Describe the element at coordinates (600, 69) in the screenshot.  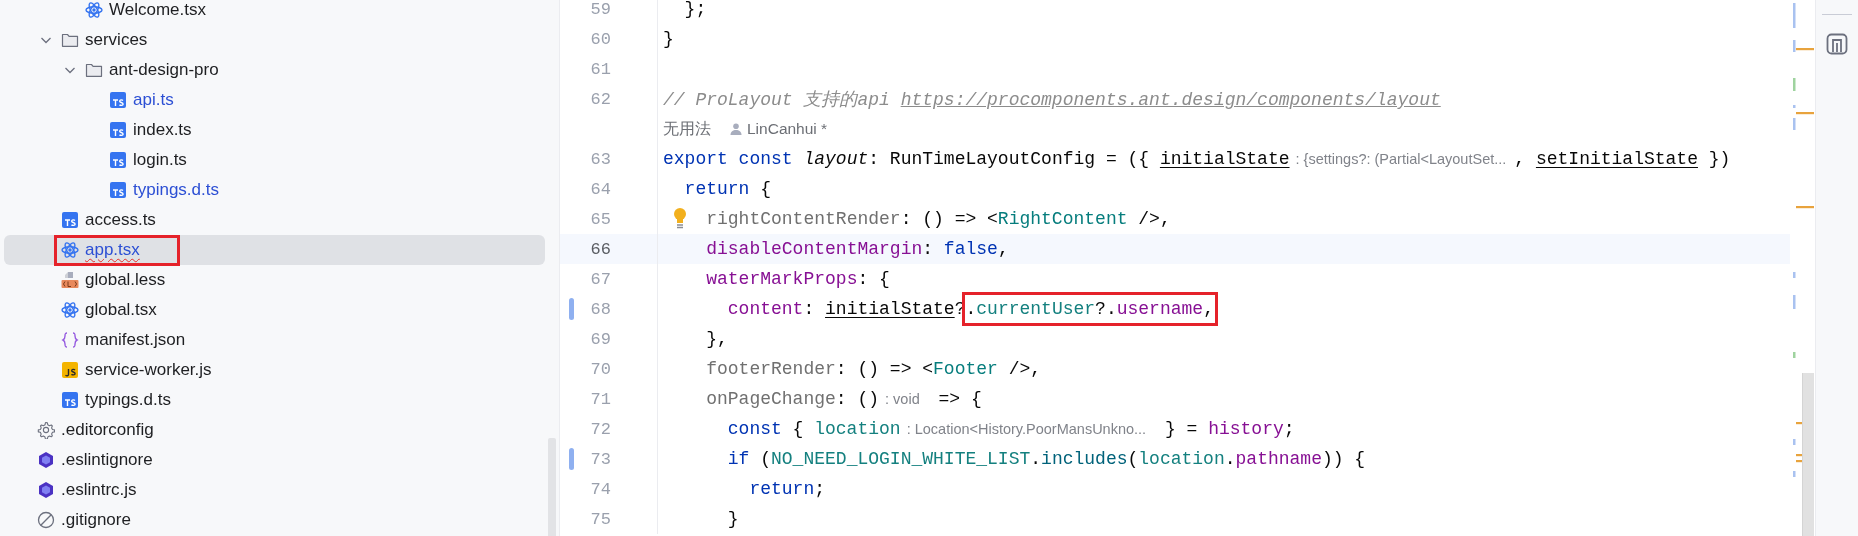
I see `line-number: 61` at that location.